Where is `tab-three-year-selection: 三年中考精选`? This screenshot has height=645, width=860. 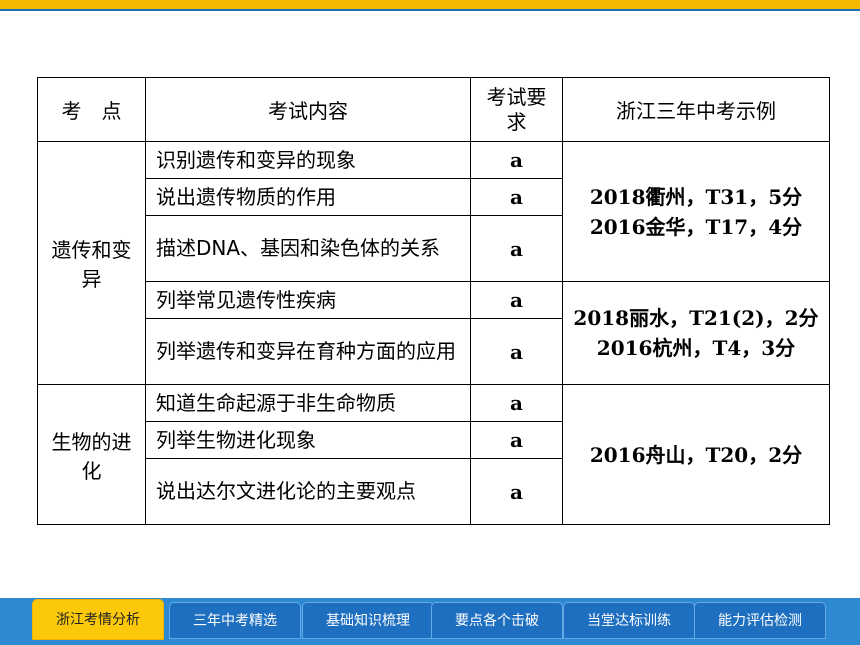
tab-three-year-selection: 三年中考精选 is located at coordinates (235, 620).